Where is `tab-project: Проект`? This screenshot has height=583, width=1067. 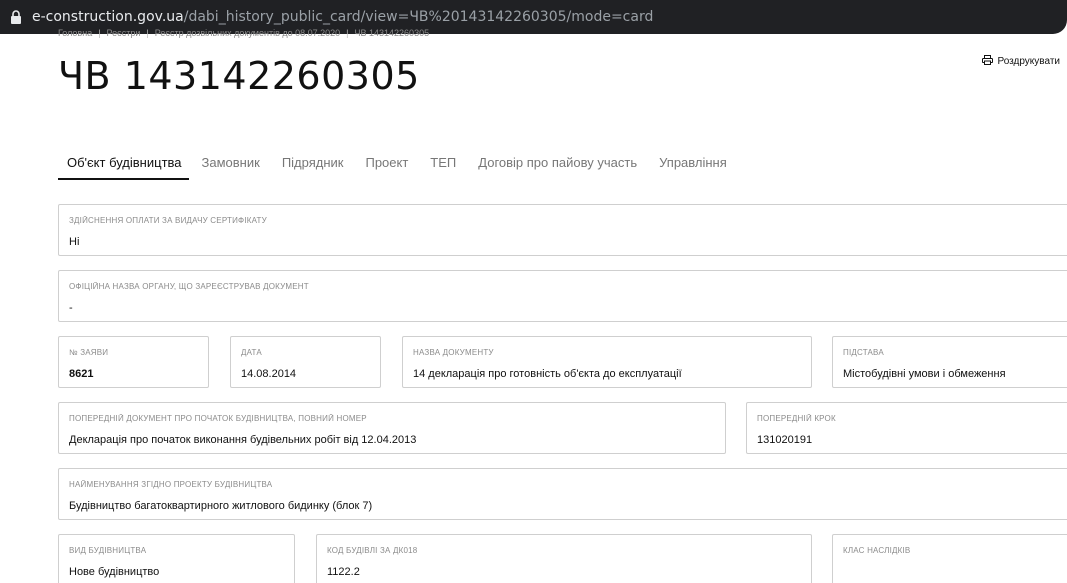 tab-project: Проект is located at coordinates (386, 165).